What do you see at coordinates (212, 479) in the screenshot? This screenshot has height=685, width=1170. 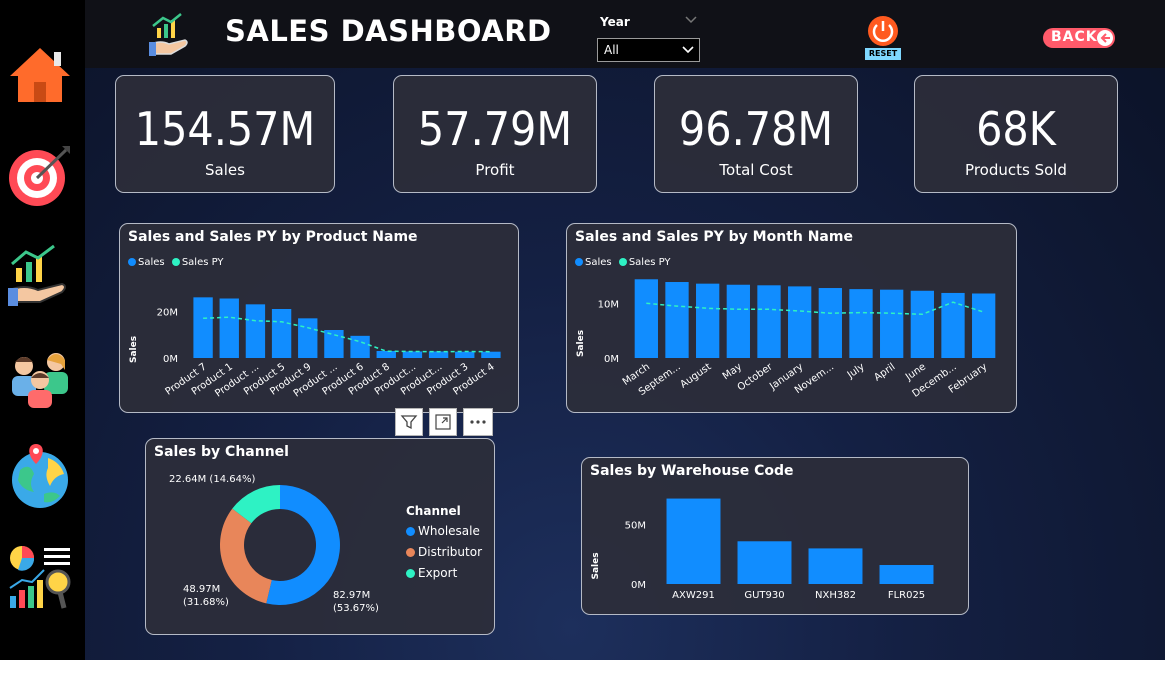 I see `slice-label-export: 22.64M (14.64%)` at bounding box center [212, 479].